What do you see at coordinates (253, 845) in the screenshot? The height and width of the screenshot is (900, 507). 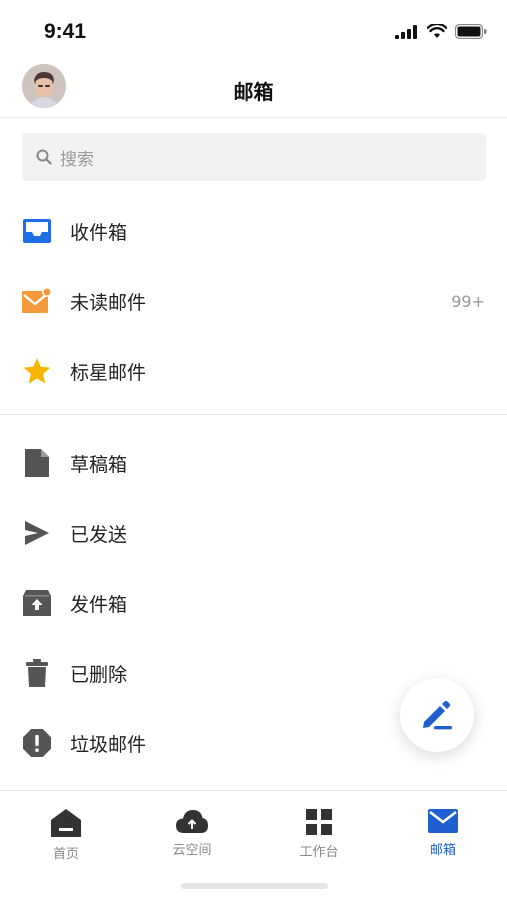 I see `bottom-tab-bar: 首页 云空间 工作台 邮箱` at bounding box center [253, 845].